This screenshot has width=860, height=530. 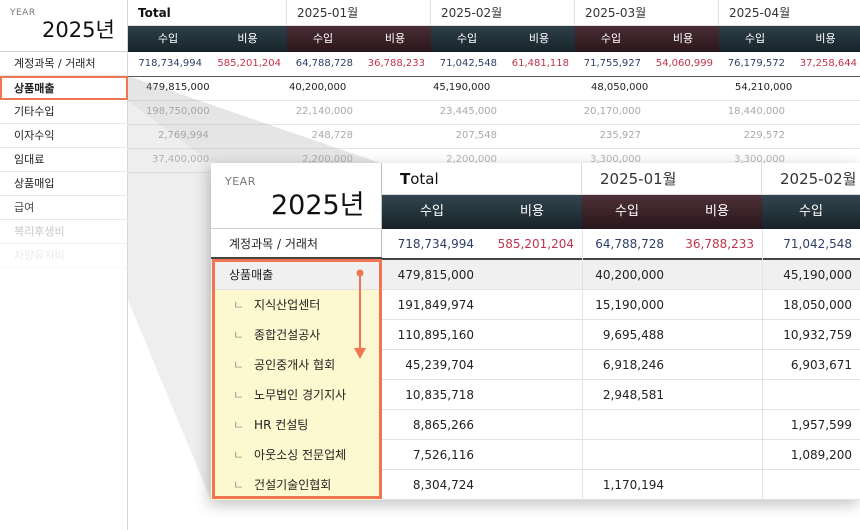 I want to click on cell-value: 479,815,000, so click(x=435, y=275).